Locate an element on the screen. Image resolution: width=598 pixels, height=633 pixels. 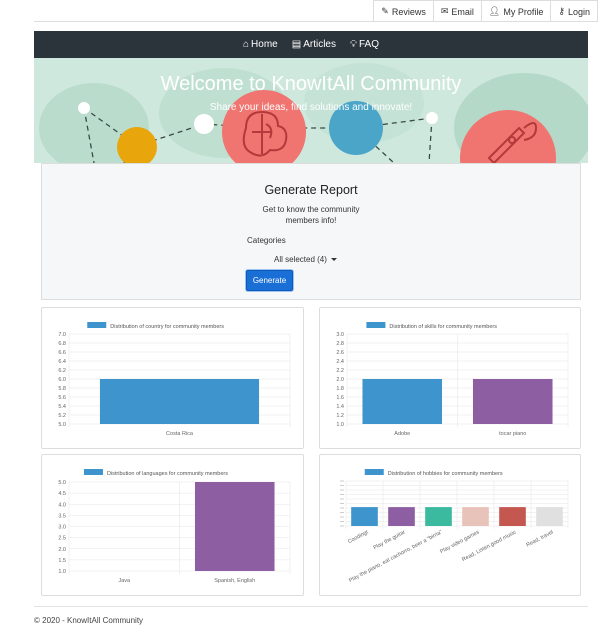
my-profile-link: 👤︎ My Profile is located at coordinates (516, 11).